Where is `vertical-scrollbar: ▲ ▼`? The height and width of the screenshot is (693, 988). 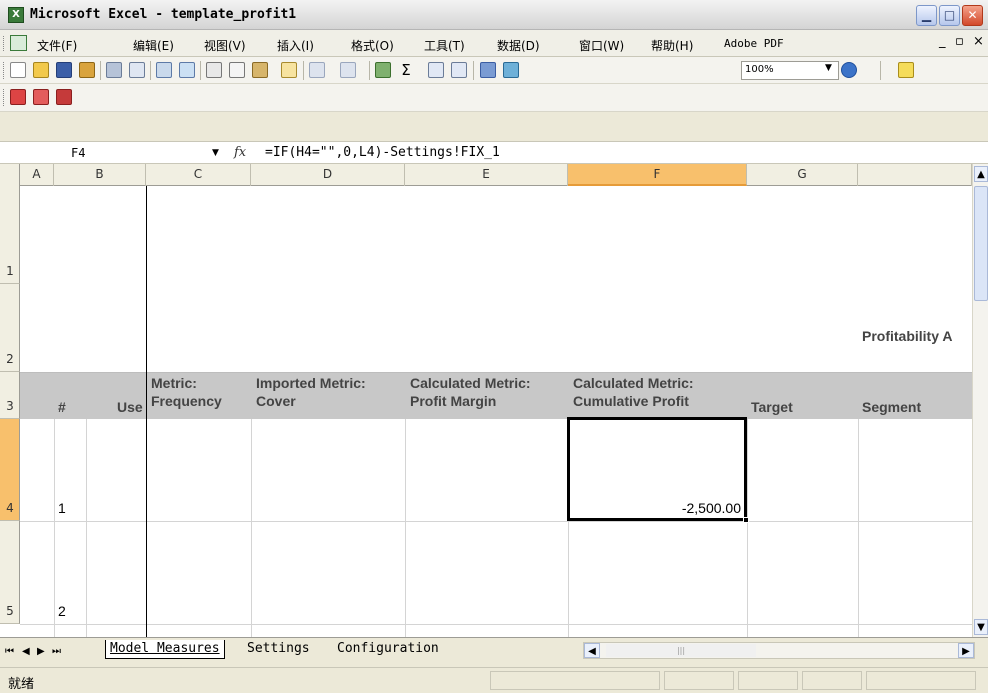
vertical-scrollbar: ▲ ▼ is located at coordinates (980, 400).